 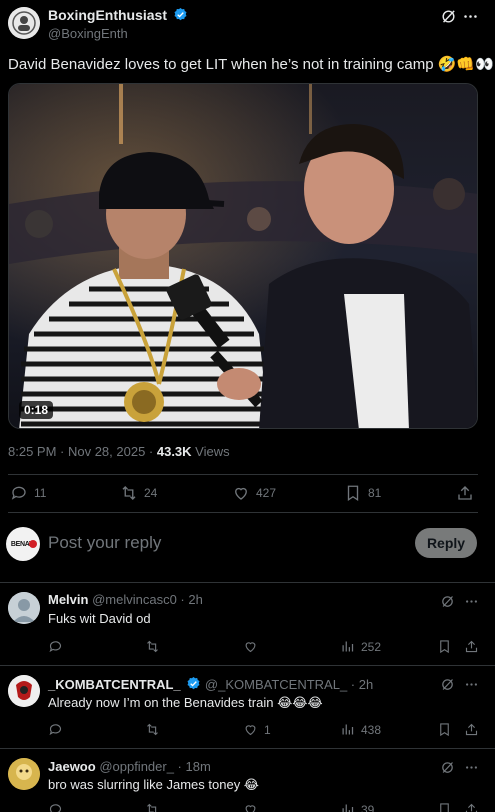 I want to click on reply-action: 11, so click(x=28, y=493).